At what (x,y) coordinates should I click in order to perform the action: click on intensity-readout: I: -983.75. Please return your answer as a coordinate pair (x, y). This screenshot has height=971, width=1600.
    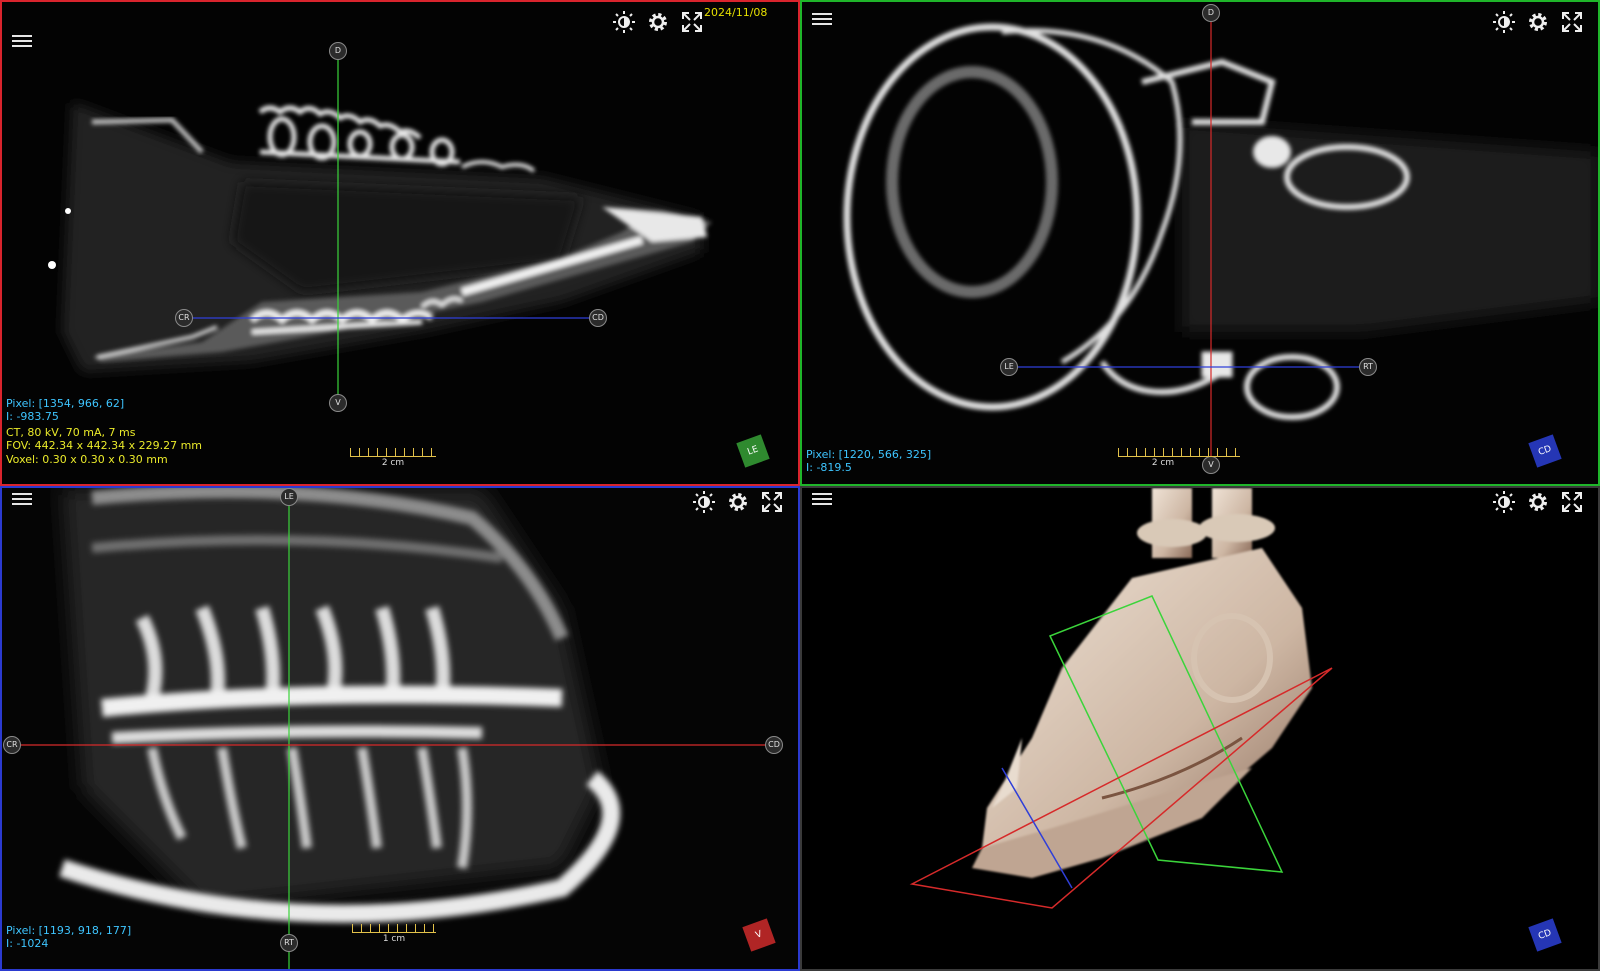
    Looking at the image, I should click on (32, 416).